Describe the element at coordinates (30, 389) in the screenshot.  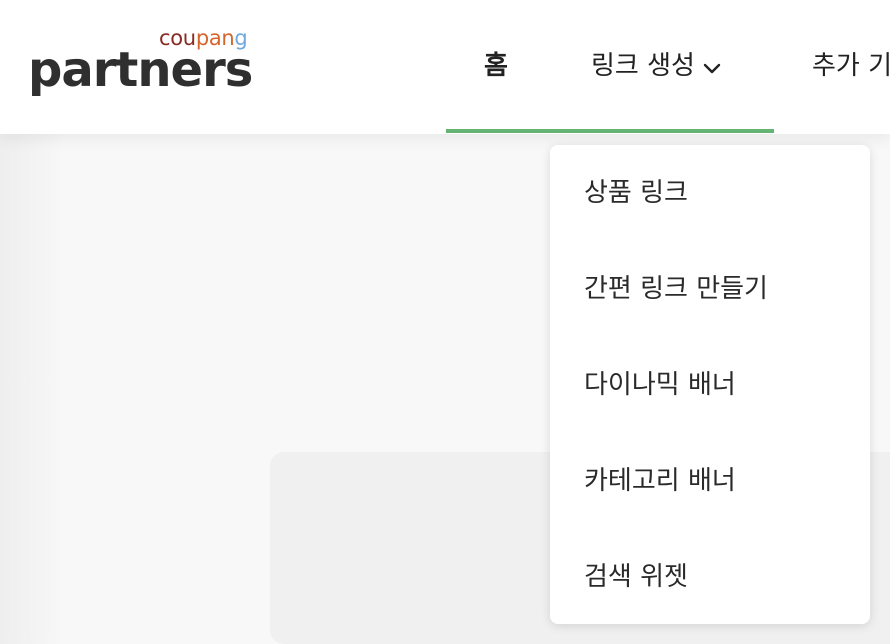
I see `left-shade` at that location.